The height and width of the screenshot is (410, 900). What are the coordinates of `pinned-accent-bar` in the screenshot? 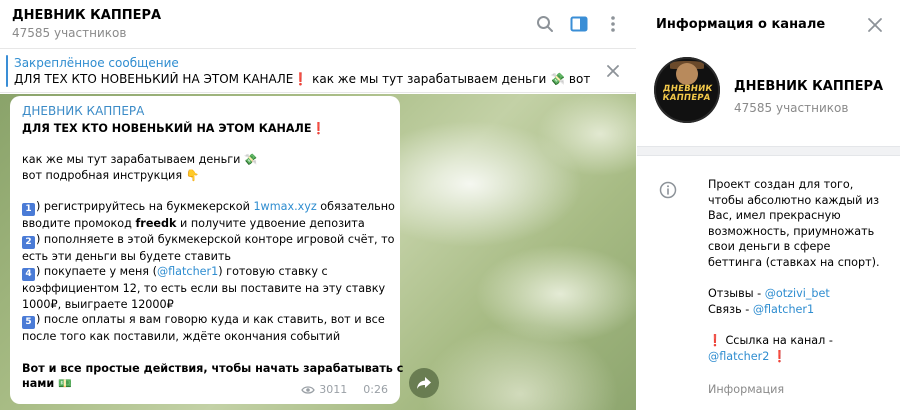 It's located at (7, 71).